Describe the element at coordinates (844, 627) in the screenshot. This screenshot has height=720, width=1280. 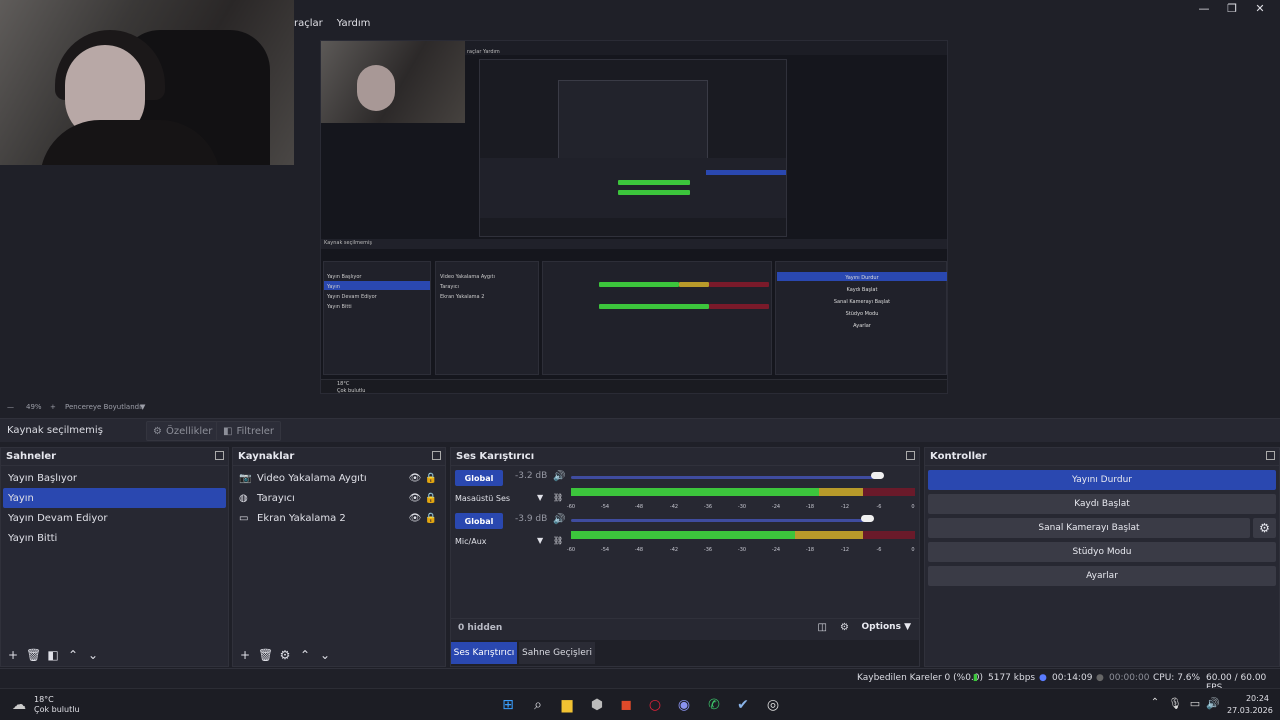
I see `advanced-settings-icon: ⚙` at that location.